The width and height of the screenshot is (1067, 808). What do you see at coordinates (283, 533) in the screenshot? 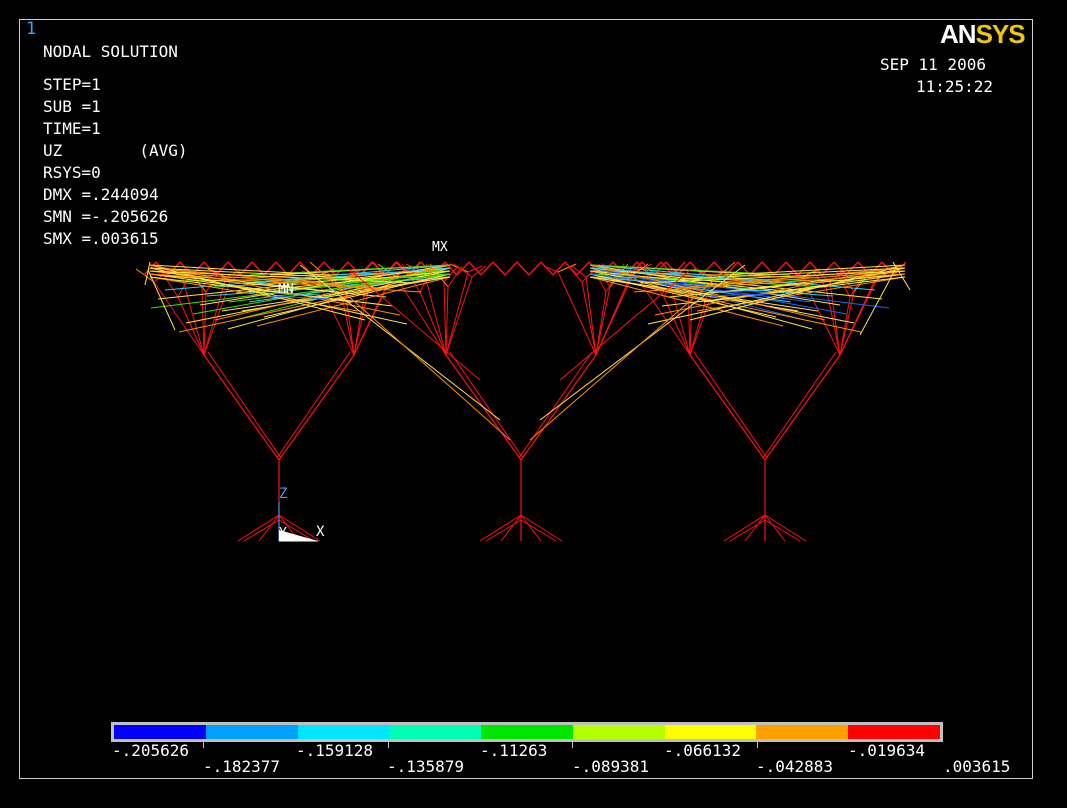
I see `triad-y-label: Y` at bounding box center [283, 533].